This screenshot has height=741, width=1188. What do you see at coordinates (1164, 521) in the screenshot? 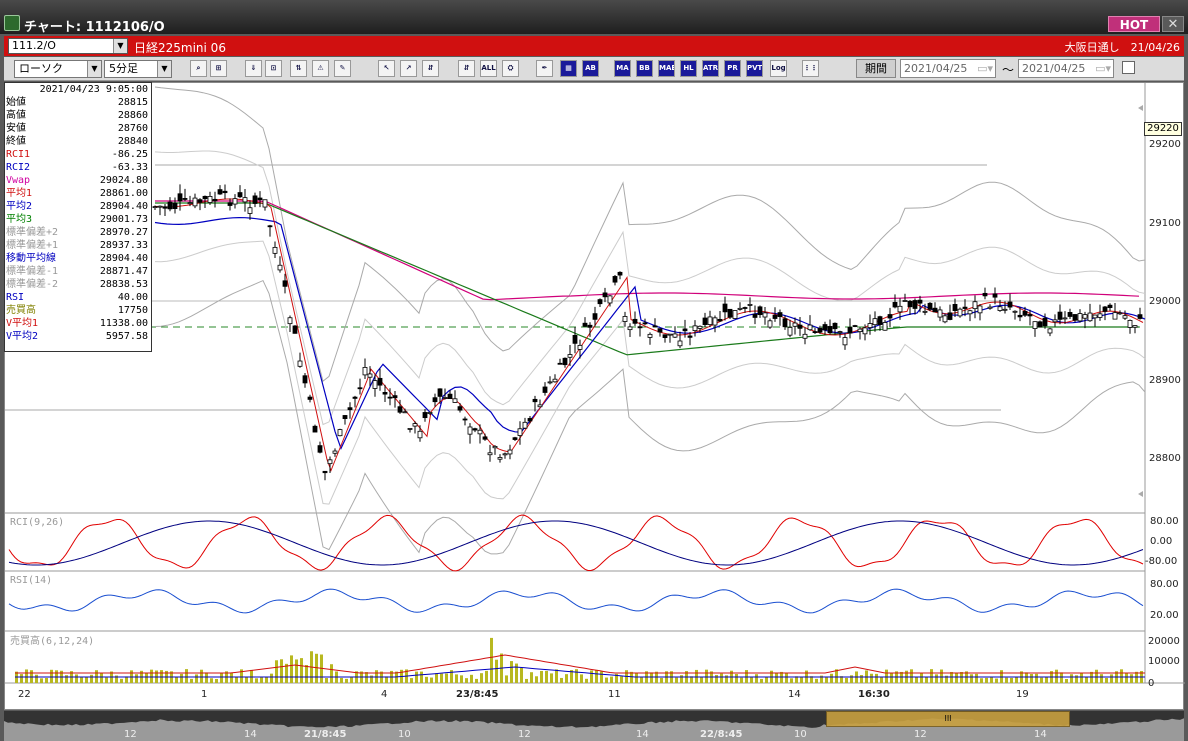
I see `rci-tick: 80.00` at bounding box center [1164, 521].